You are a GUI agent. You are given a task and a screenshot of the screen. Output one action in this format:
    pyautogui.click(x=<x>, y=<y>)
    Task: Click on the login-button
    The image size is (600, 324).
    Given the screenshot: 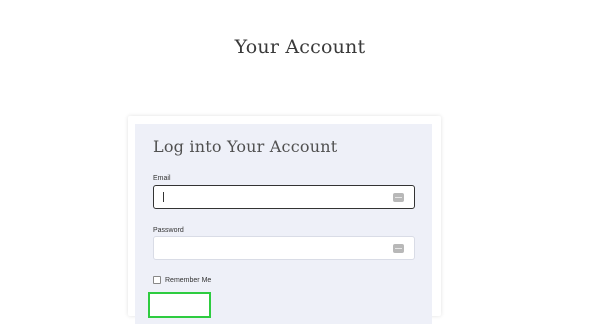 What is the action you would take?
    pyautogui.click(x=179, y=305)
    